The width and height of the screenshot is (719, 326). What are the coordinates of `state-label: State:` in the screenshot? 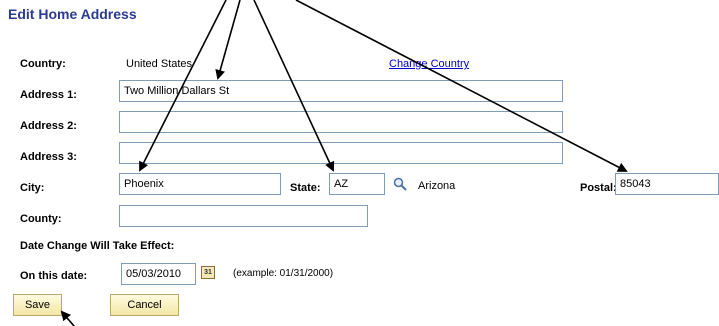 It's located at (305, 188).